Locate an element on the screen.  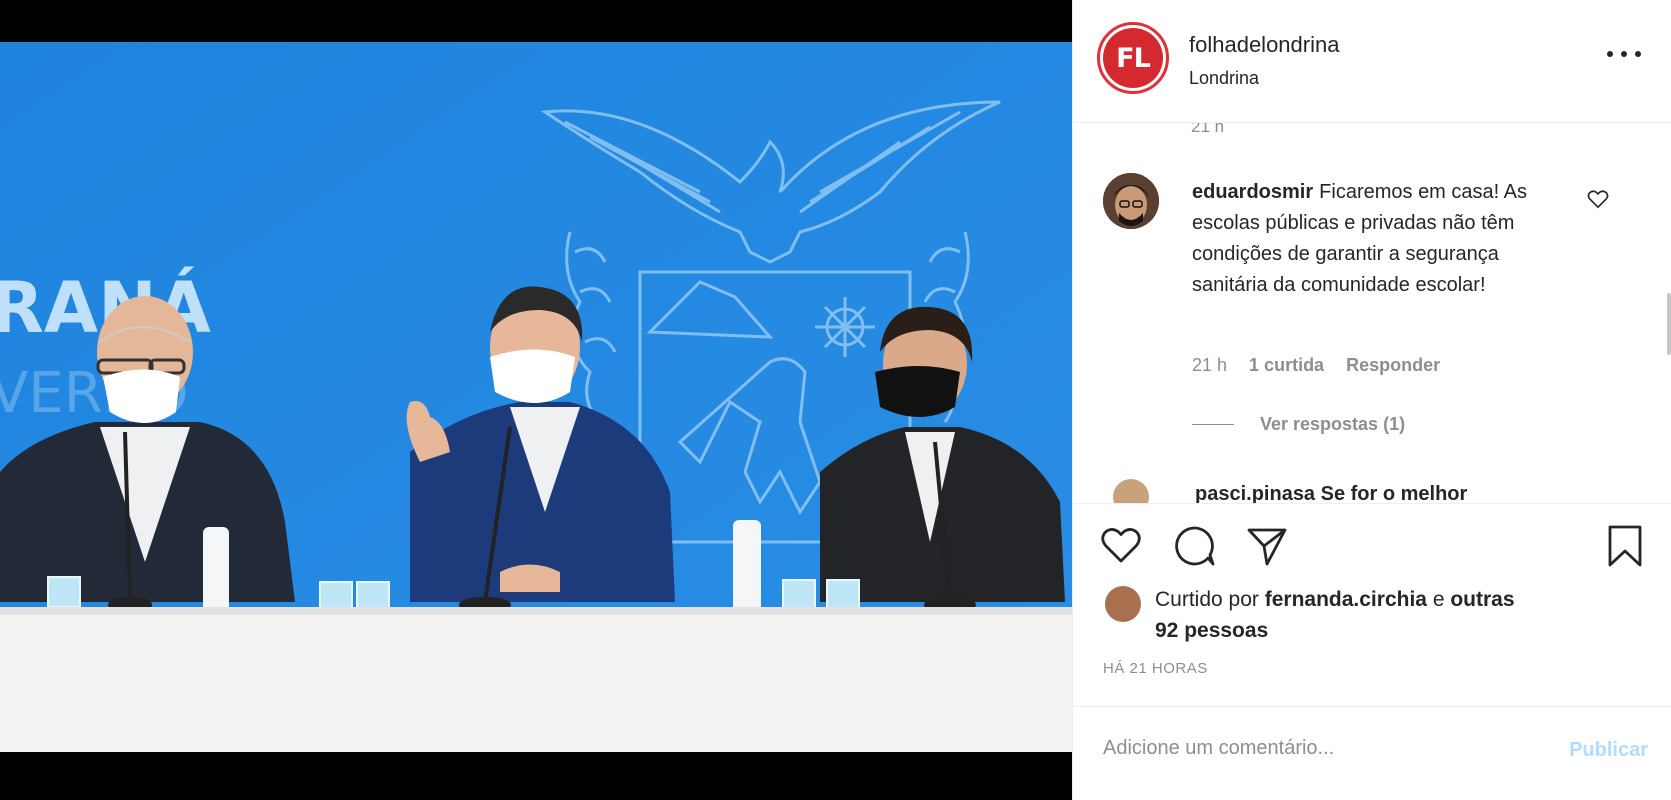
profile-username: folhadelondrina is located at coordinates (1264, 45).